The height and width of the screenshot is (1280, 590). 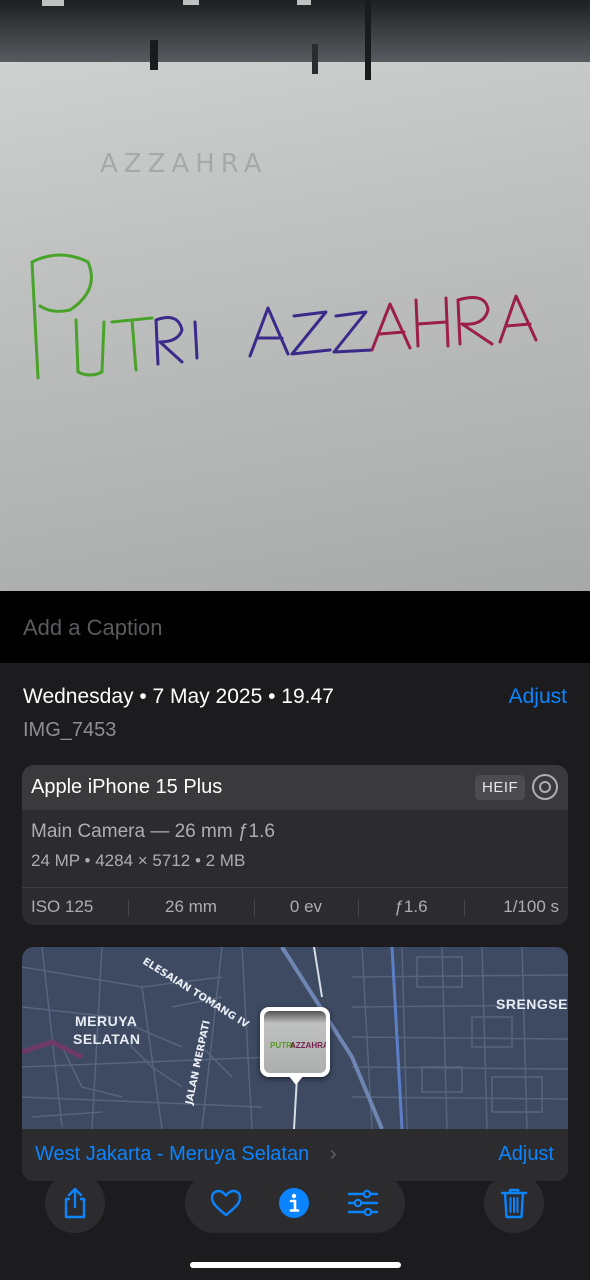 I want to click on info-icon, so click(x=294, y=1203).